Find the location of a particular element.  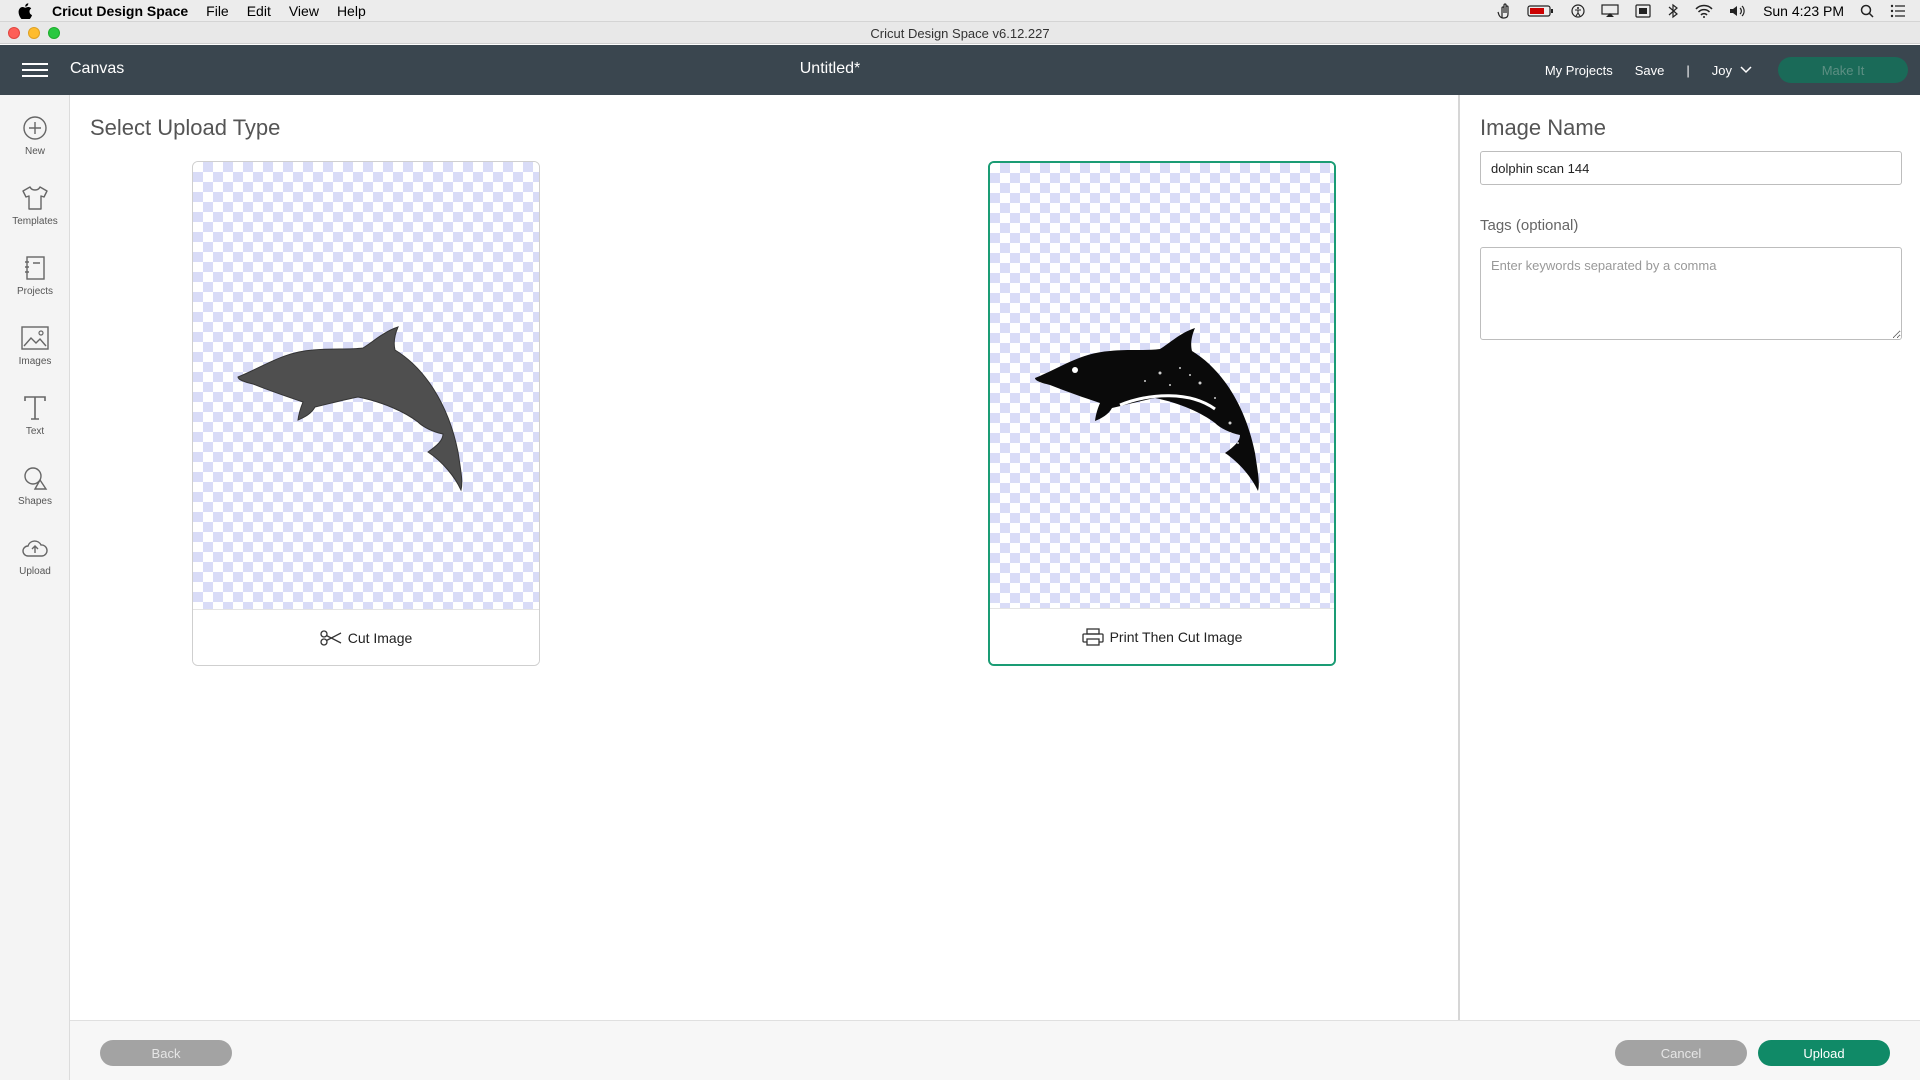

chevron-down-icon is located at coordinates (1746, 70).